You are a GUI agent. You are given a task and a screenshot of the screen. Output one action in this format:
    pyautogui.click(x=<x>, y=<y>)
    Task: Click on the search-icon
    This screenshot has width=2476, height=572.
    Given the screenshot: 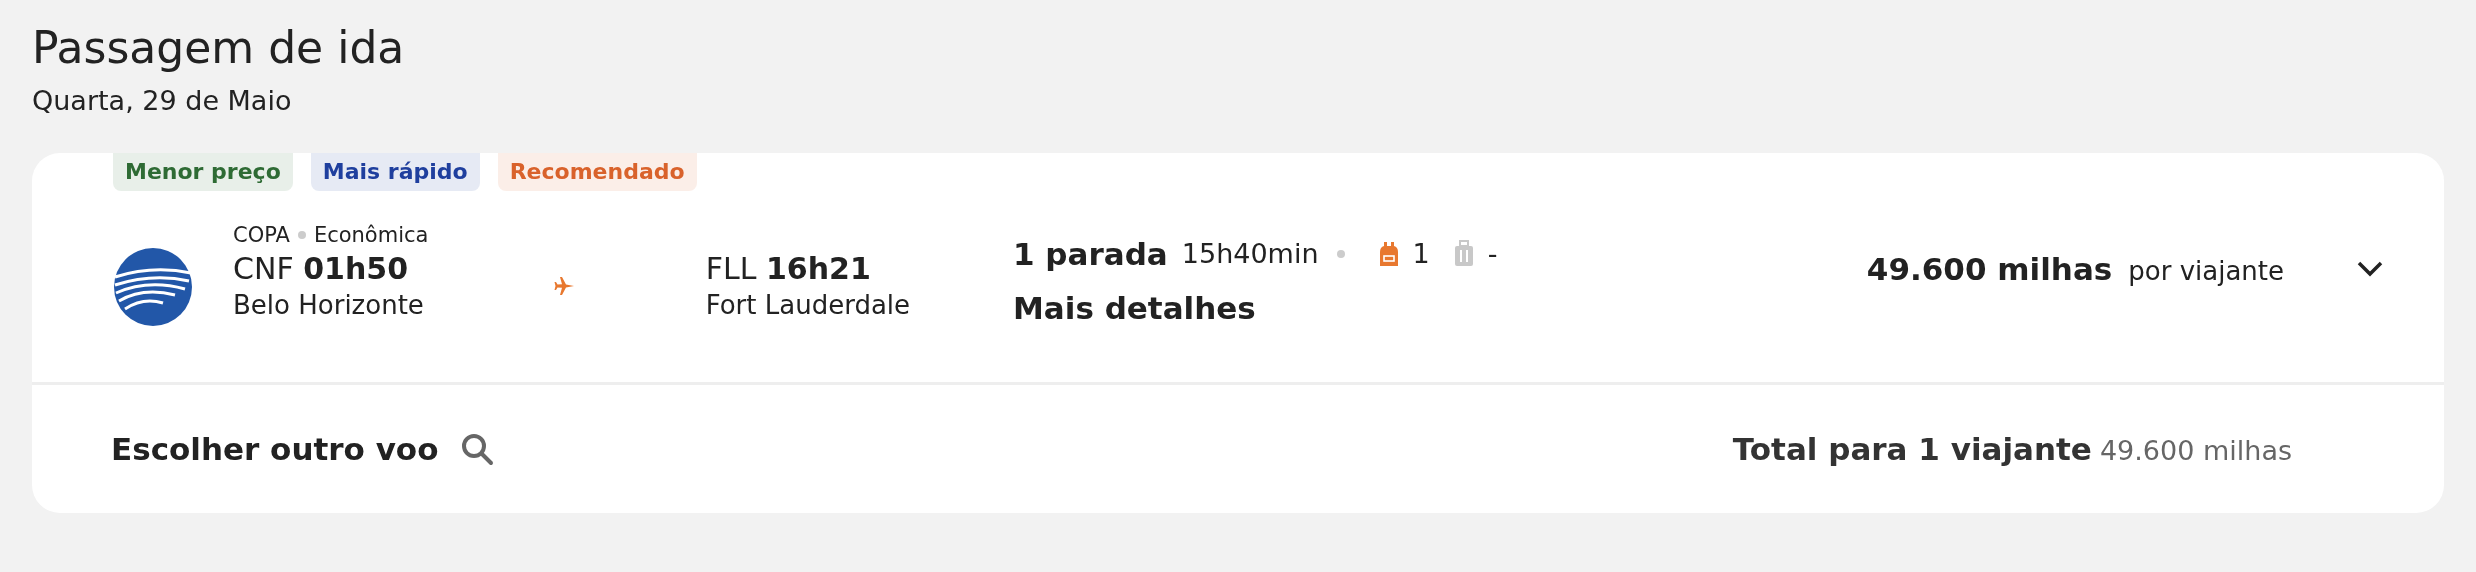 What is the action you would take?
    pyautogui.click(x=477, y=449)
    